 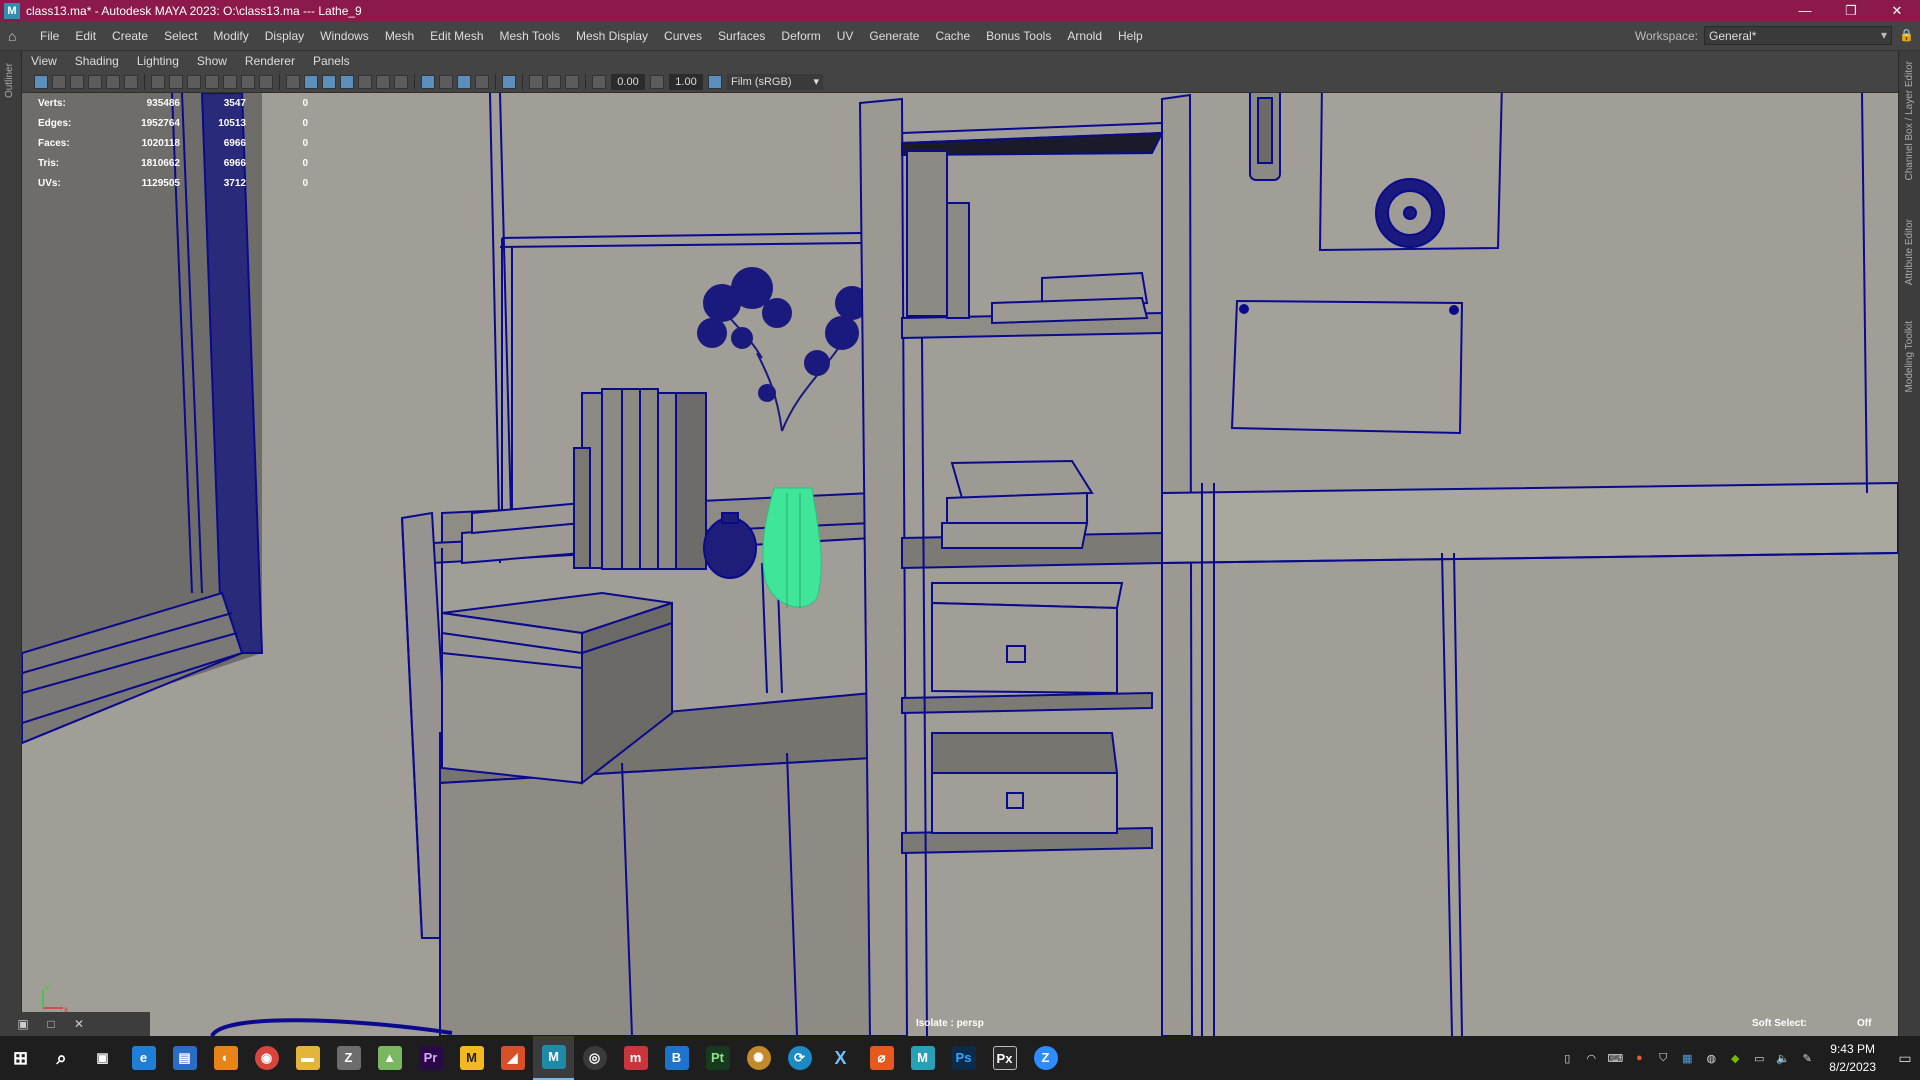 What do you see at coordinates (1909, 121) in the screenshot?
I see `channel-box-tab: Channel Box / Layer Editor` at bounding box center [1909, 121].